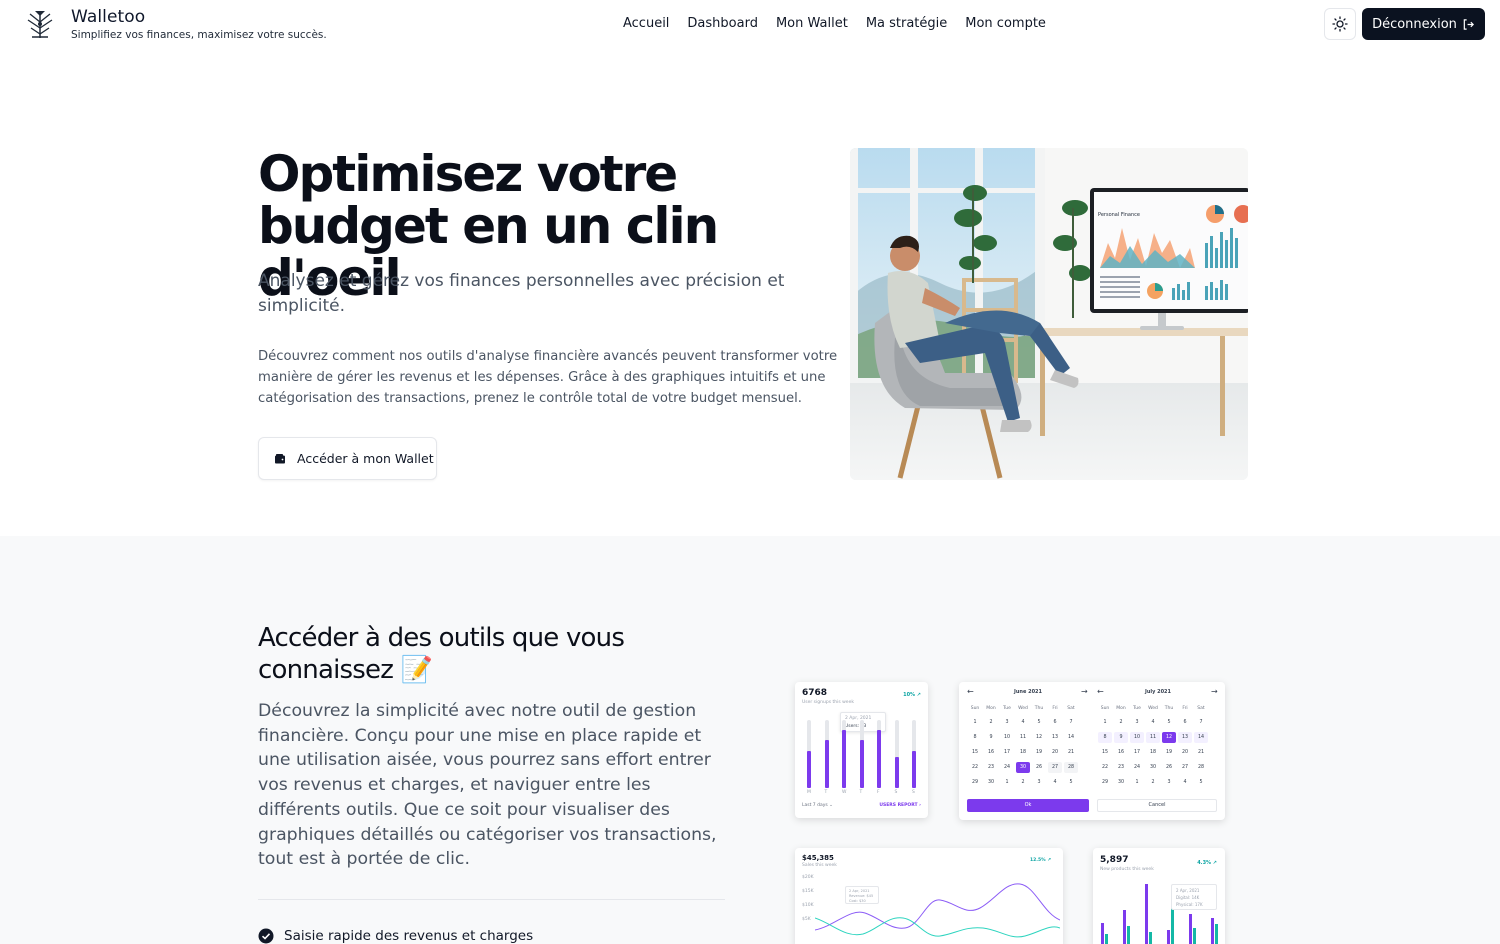 The image size is (1500, 944). What do you see at coordinates (347, 458) in the screenshot?
I see `open-wallet-button: Accéder à mon Wallet` at bounding box center [347, 458].